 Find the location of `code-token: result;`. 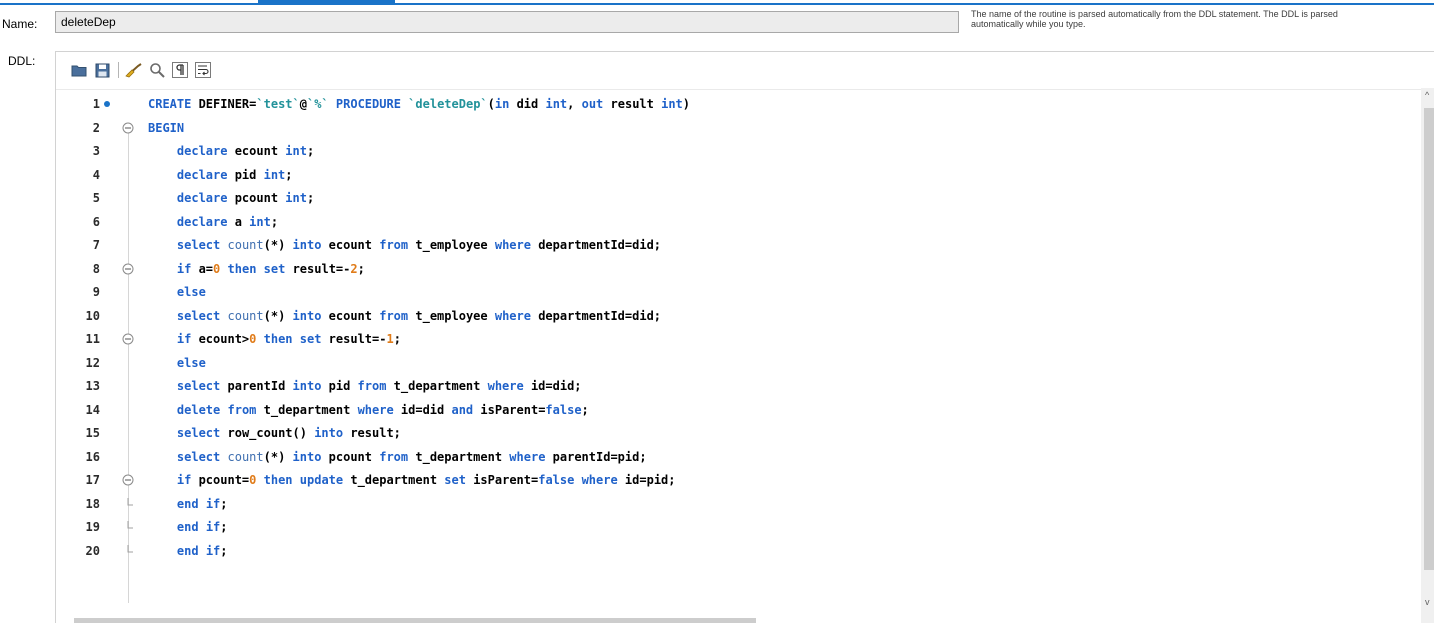

code-token: result; is located at coordinates (372, 433).